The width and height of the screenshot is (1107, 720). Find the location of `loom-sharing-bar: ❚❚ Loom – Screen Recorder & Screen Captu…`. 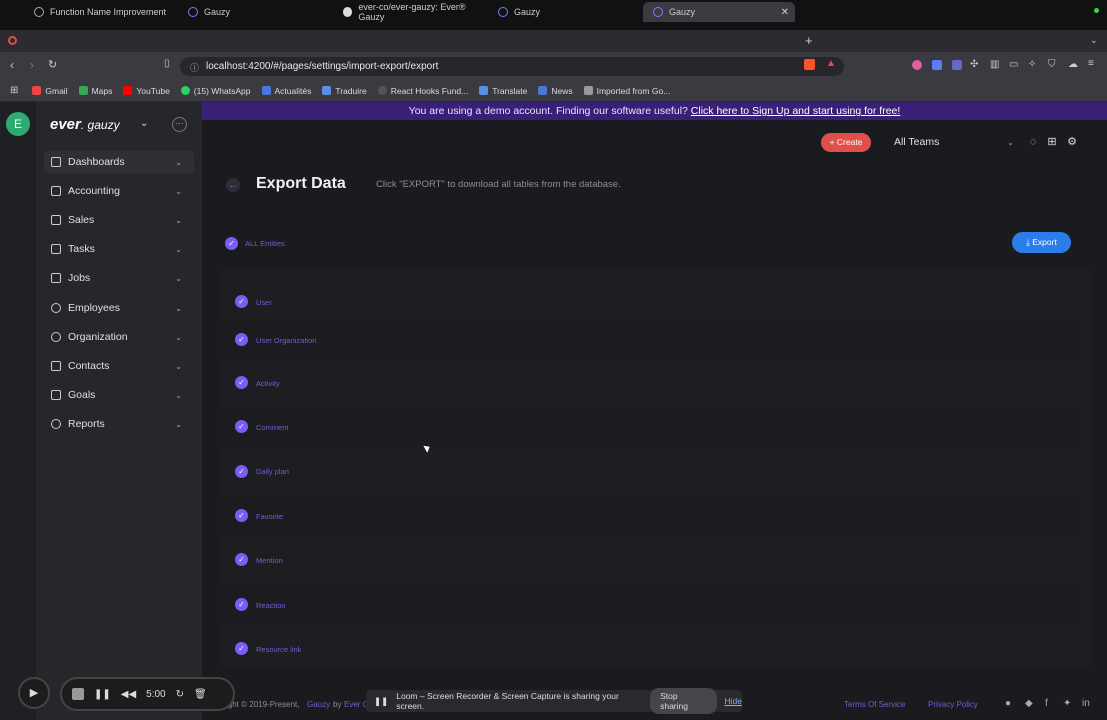

loom-sharing-bar: ❚❚ Loom – Screen Recorder & Screen Captu… is located at coordinates (554, 701).